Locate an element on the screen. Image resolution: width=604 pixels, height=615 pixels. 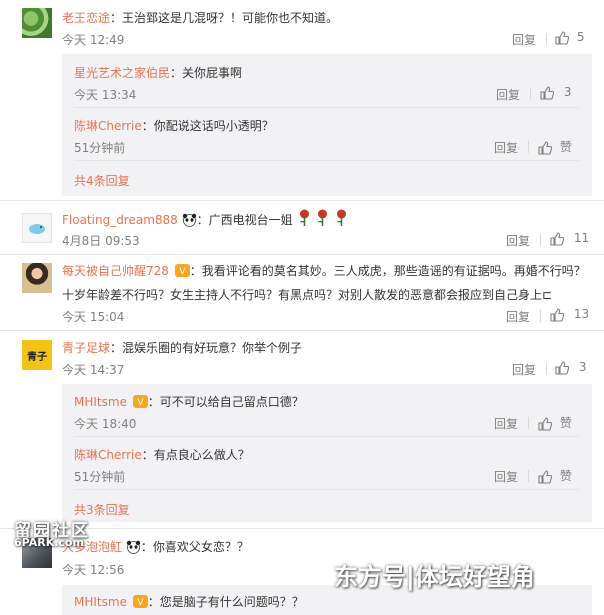
comment-line: 老王恋途：王治郅这是几混呀？！可能你也不知道。 is located at coordinates (200, 18).